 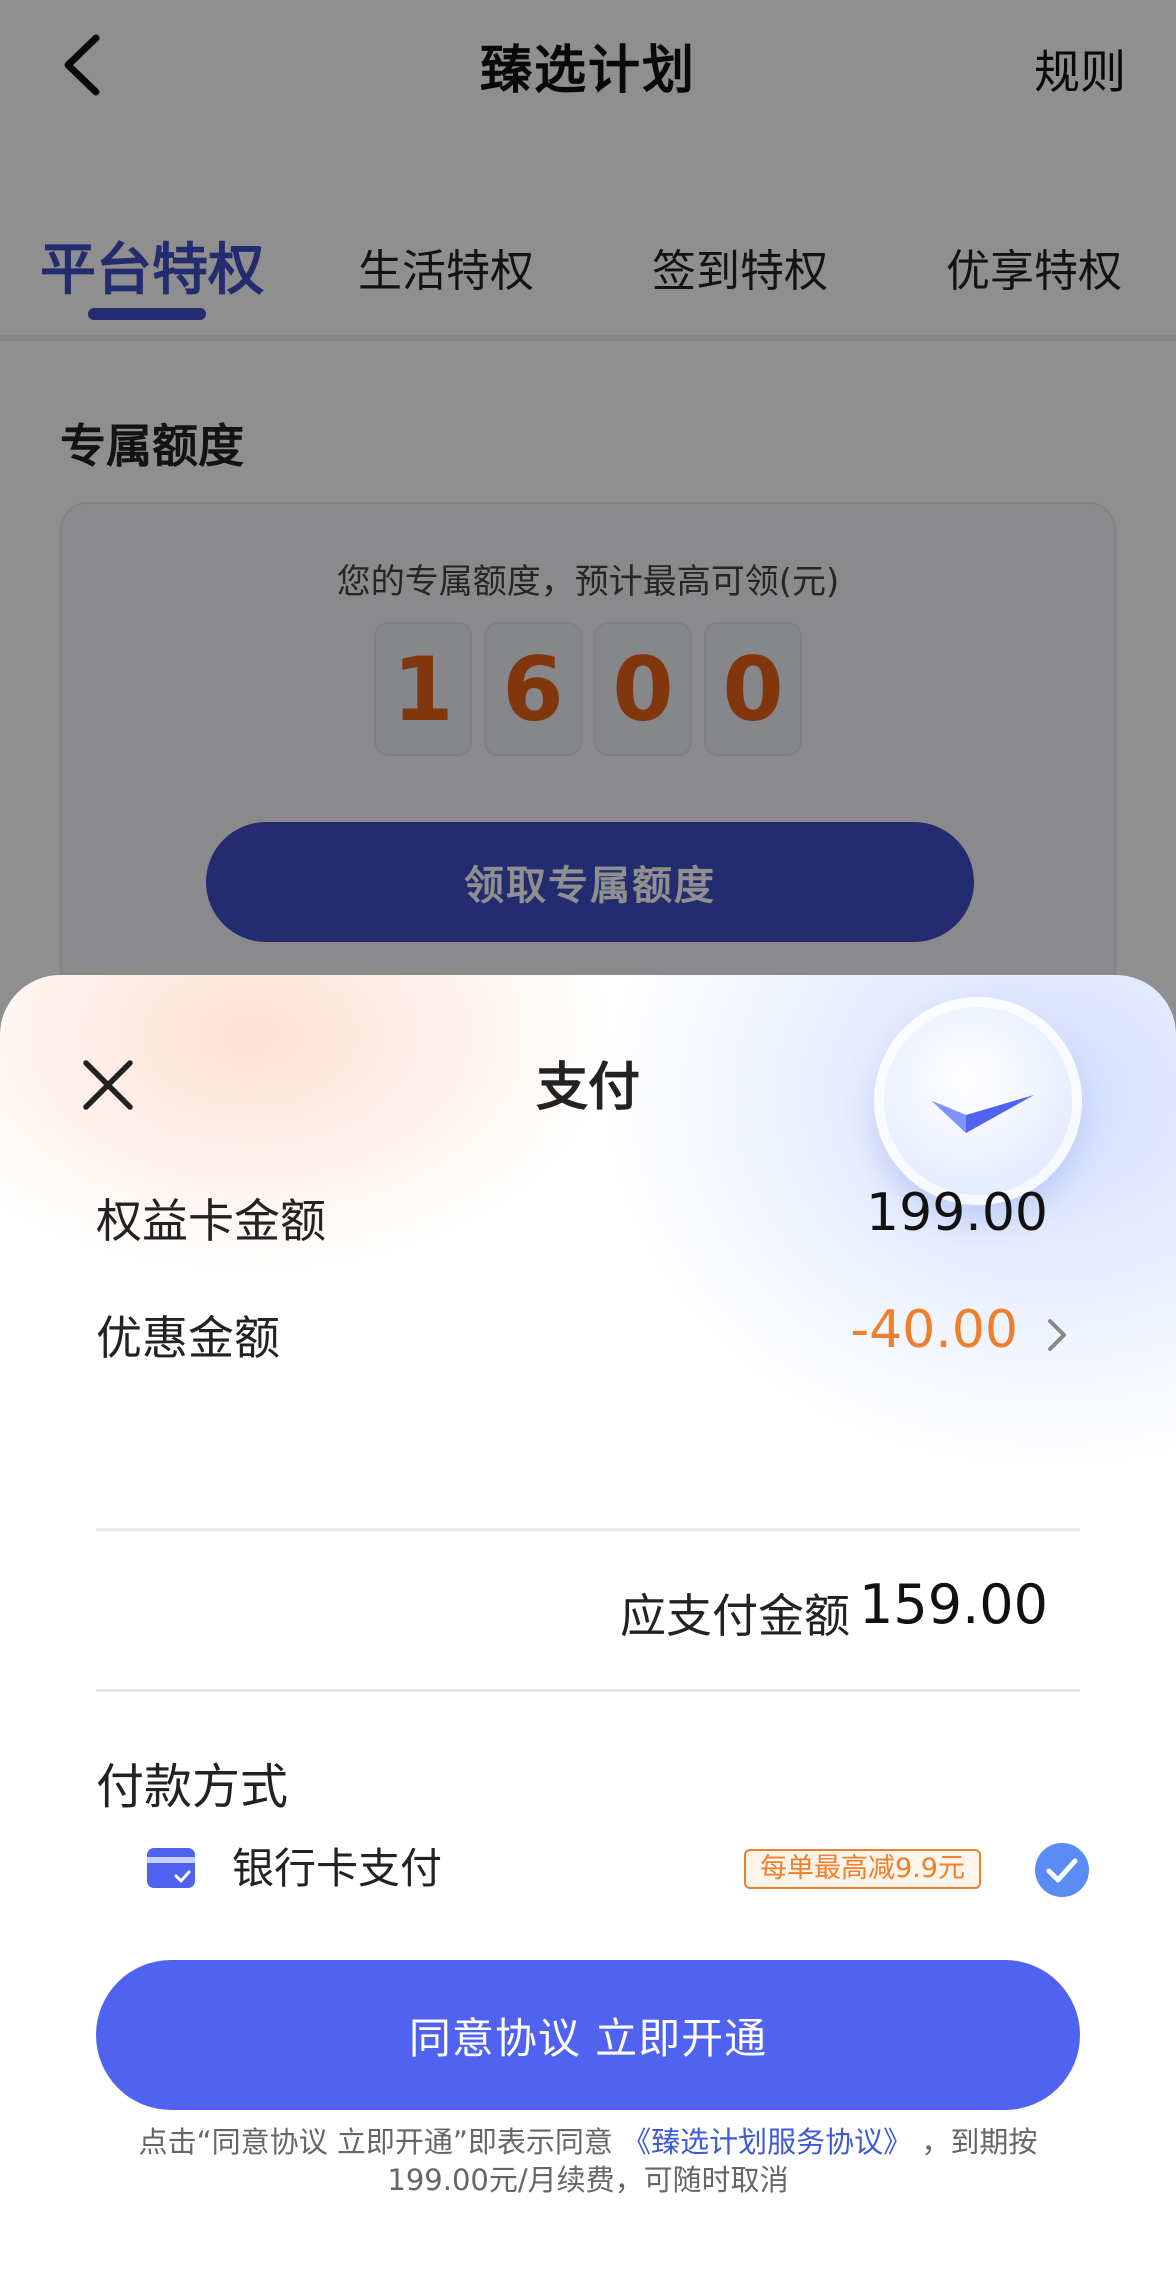 What do you see at coordinates (337, 1865) in the screenshot?
I see `bank-card-payment-label: 银行卡支付` at bounding box center [337, 1865].